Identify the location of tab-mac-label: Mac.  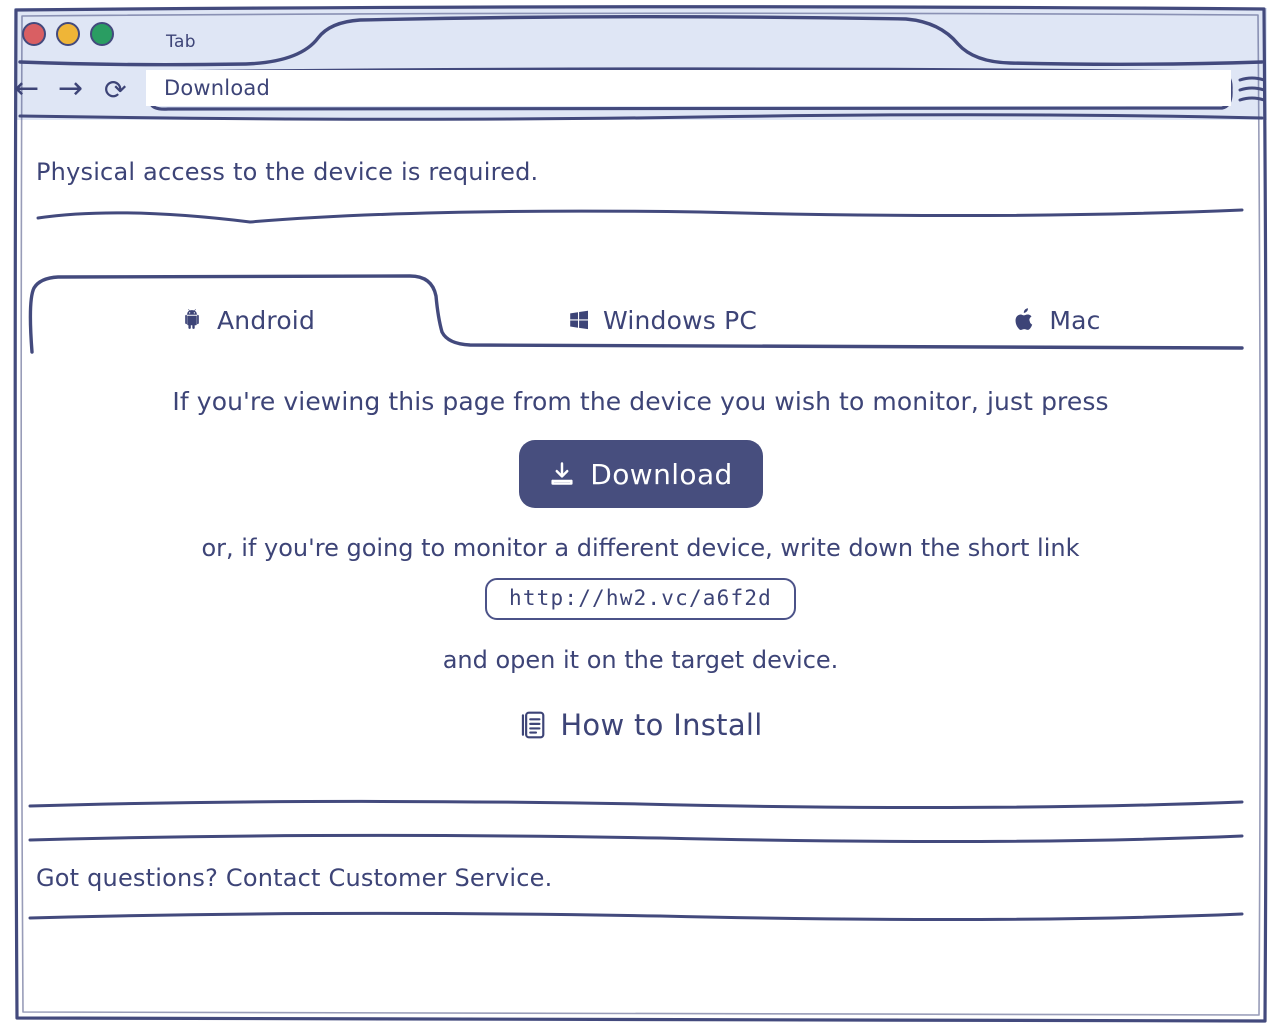
(1075, 320).